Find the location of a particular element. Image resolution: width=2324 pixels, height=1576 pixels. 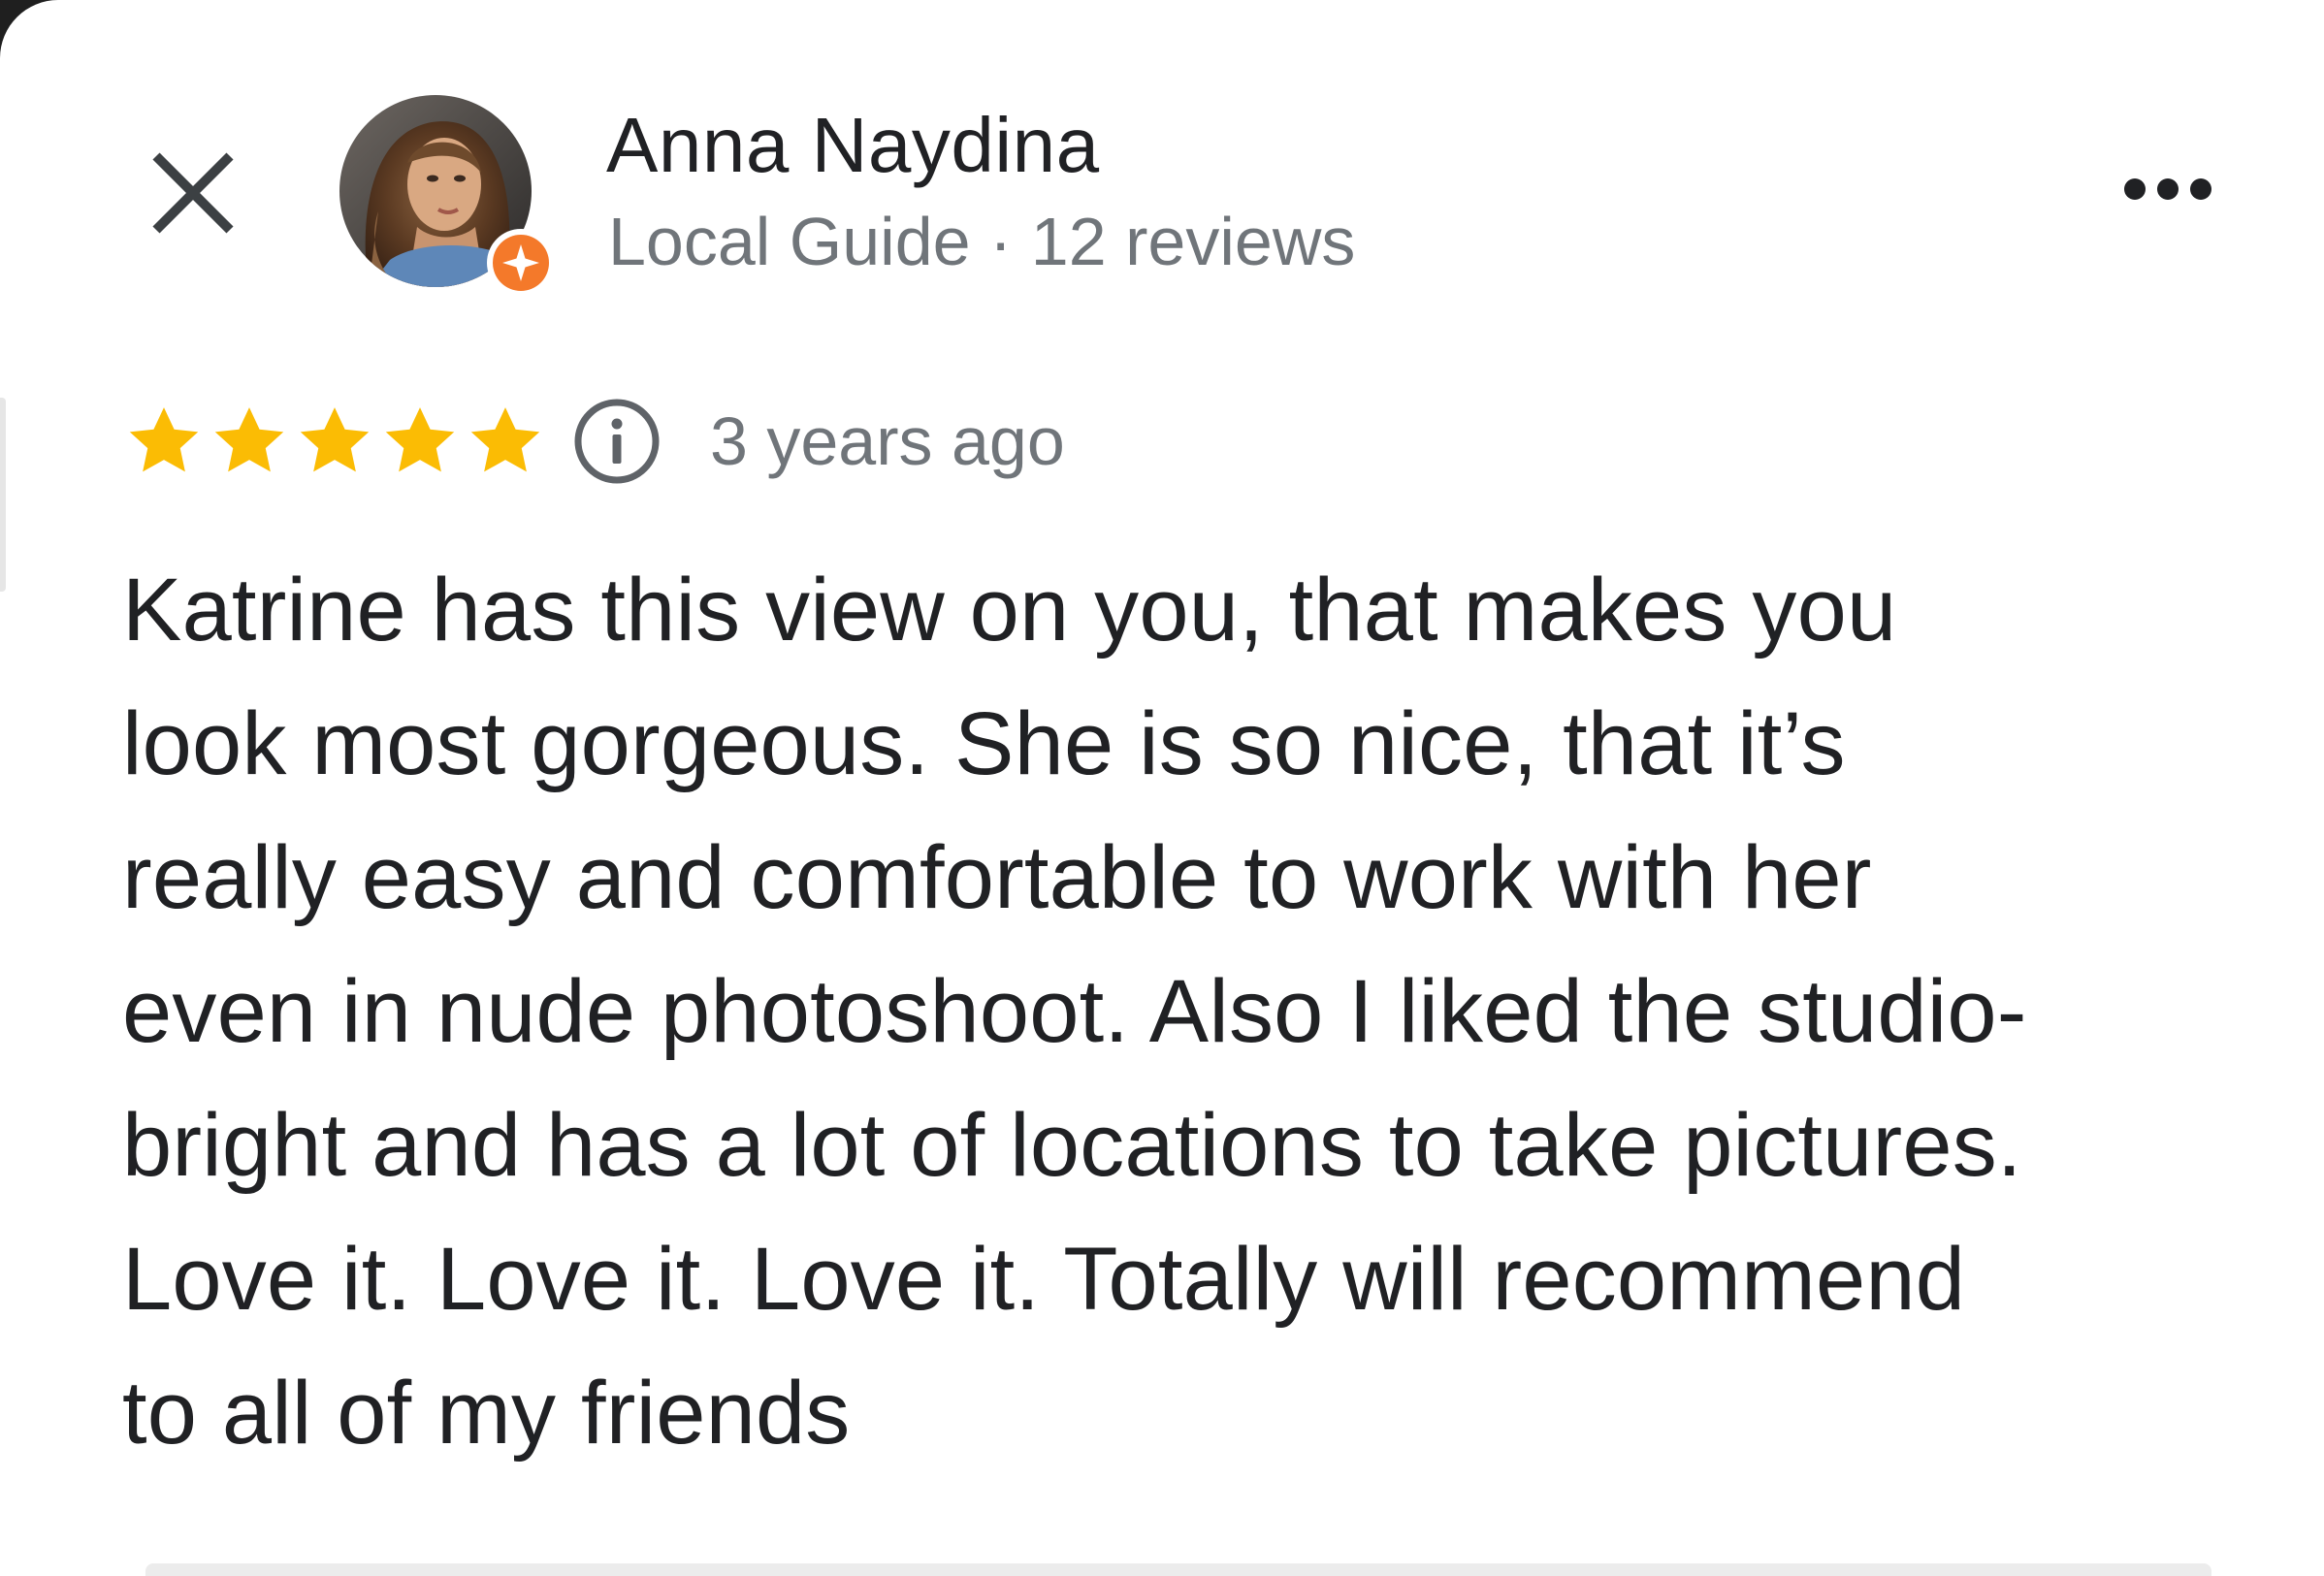

local-guide-badge is located at coordinates (521, 263).